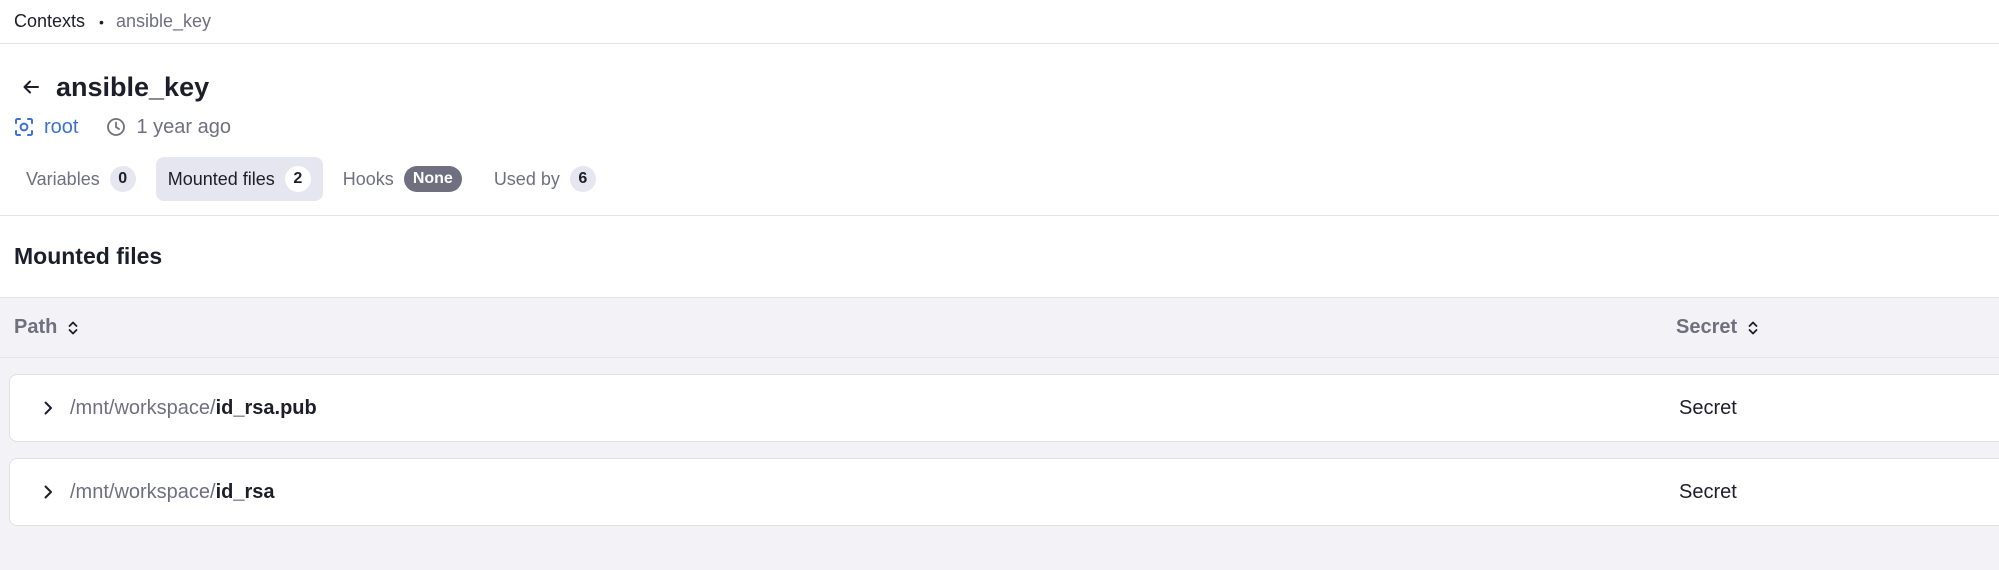 This screenshot has height=570, width=1999. I want to click on tab-mounted-files: Mounted files 2, so click(239, 179).